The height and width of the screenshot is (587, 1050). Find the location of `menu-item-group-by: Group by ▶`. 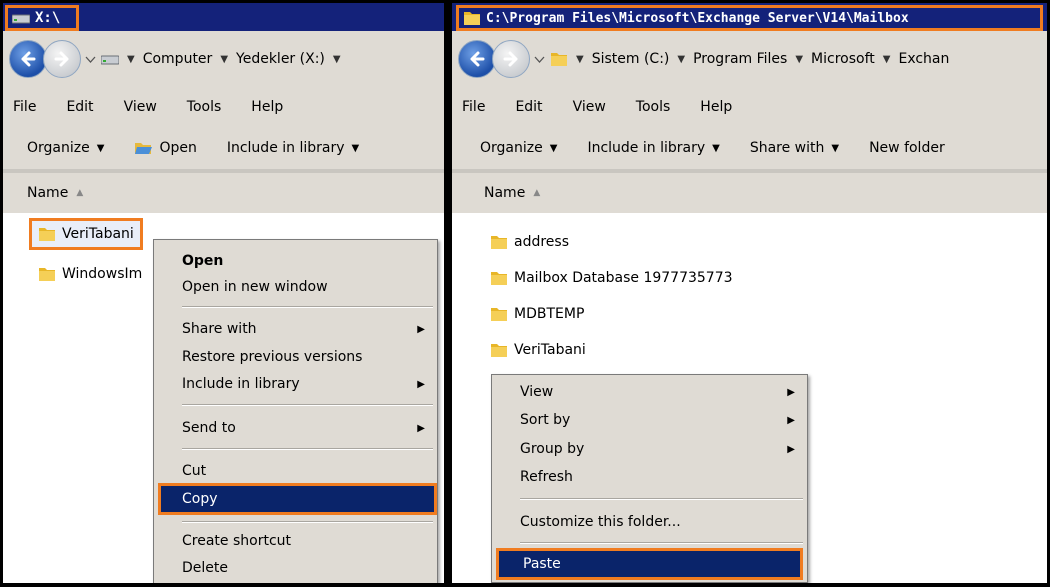

menu-item-group-by: Group by ▶ is located at coordinates (660, 449).